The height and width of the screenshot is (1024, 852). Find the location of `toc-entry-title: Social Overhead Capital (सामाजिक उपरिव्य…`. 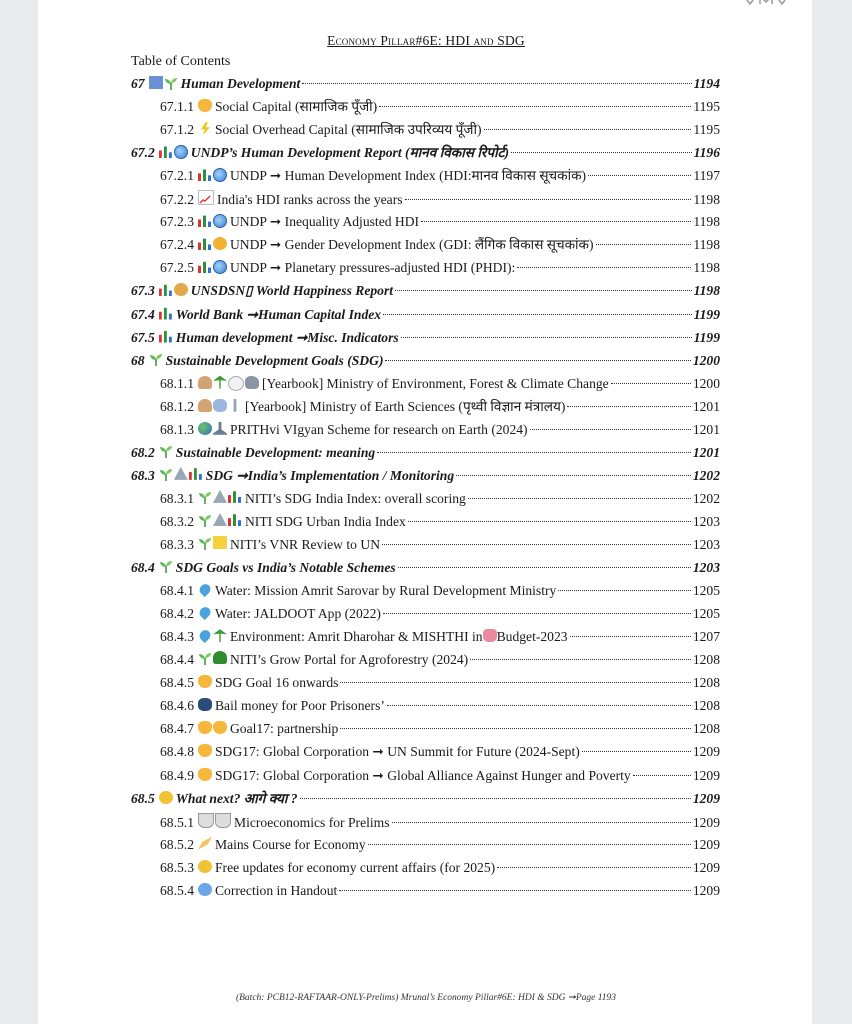

toc-entry-title: Social Overhead Capital (सामाजिक उपरिव्य… is located at coordinates (348, 130).